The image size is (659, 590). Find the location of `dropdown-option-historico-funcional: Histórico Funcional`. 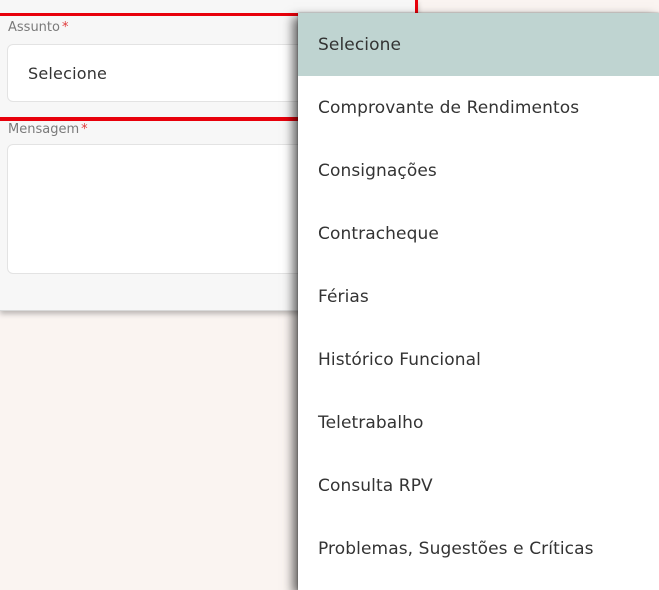

dropdown-option-historico-funcional: Histórico Funcional is located at coordinates (478, 359).